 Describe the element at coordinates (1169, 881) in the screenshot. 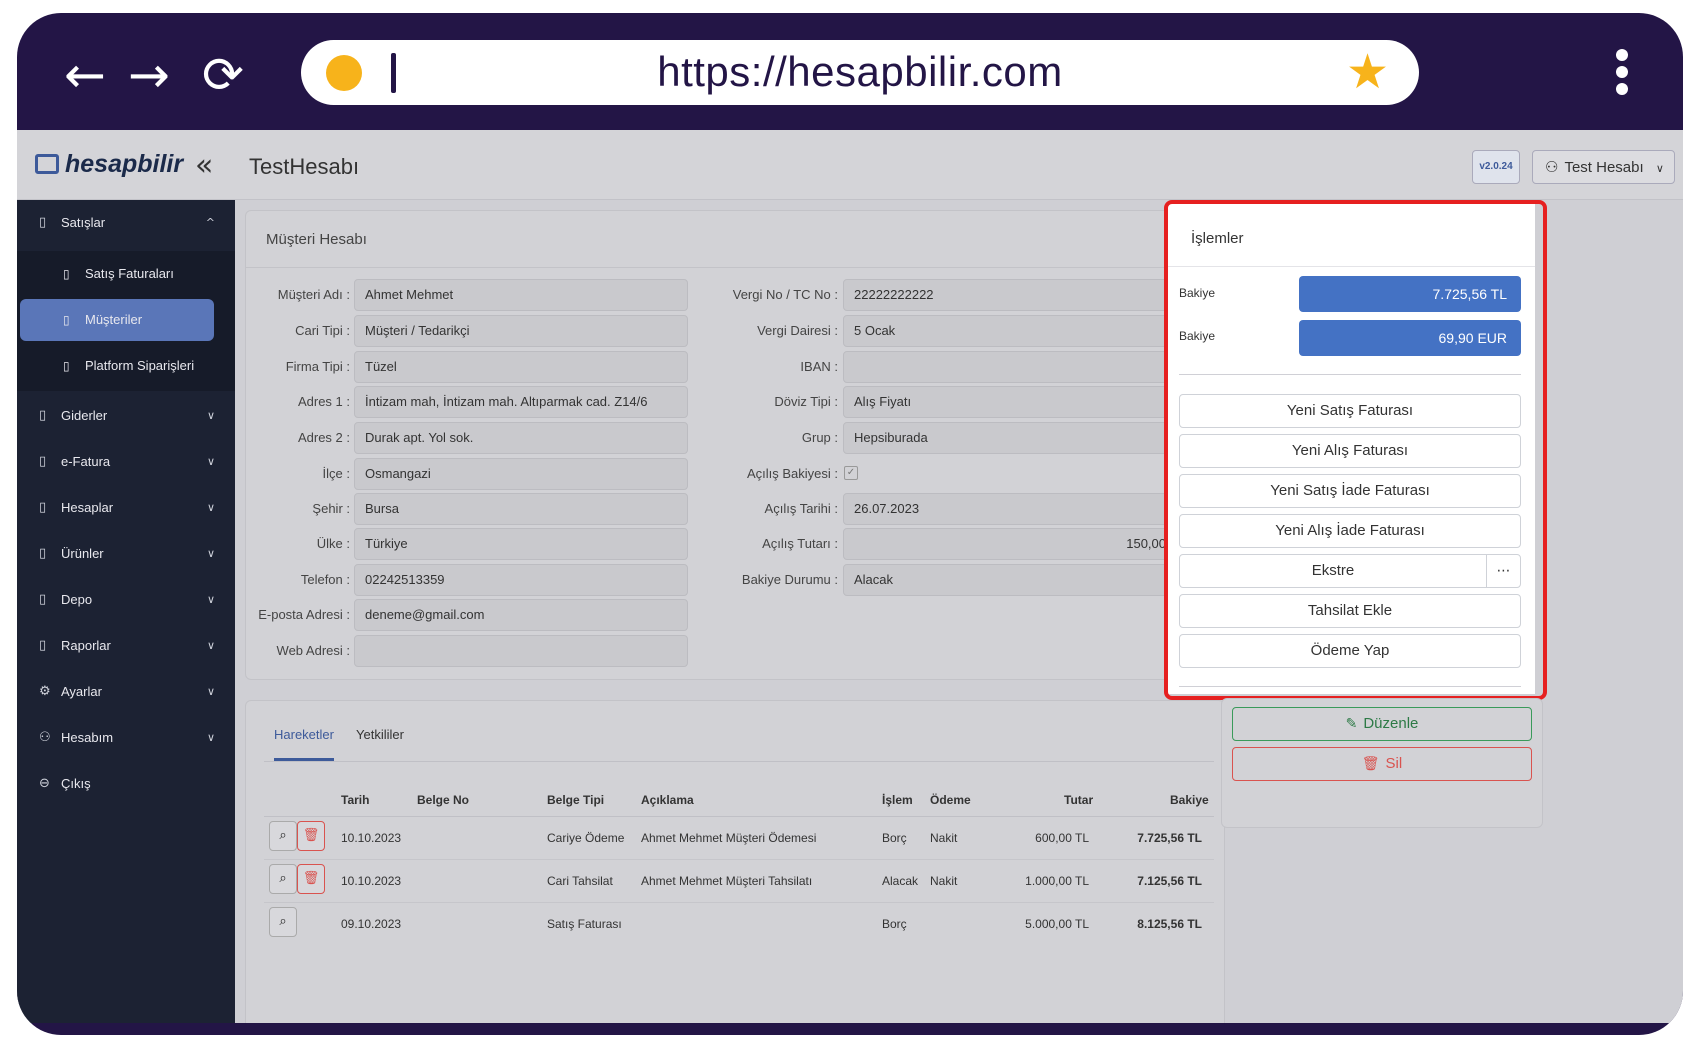

I see `cell-bakiye: 7.125,56 TL` at that location.